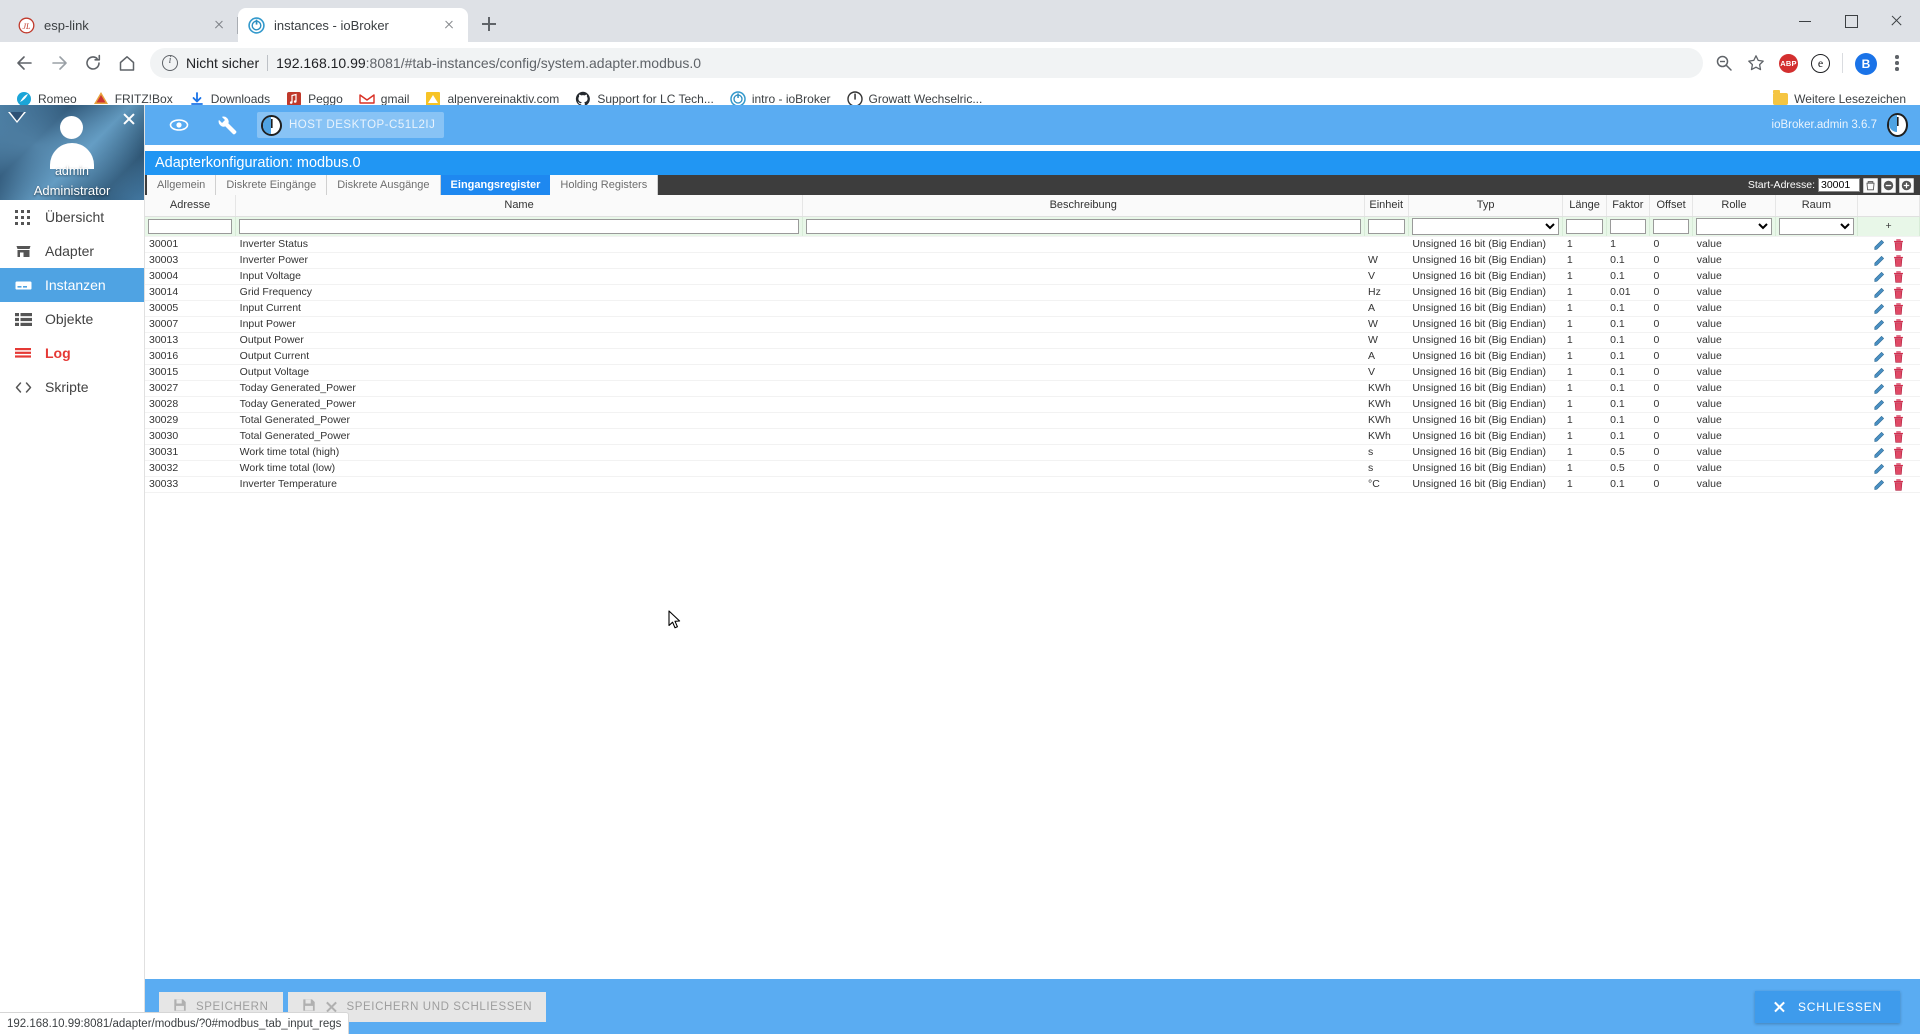 The width and height of the screenshot is (1920, 1034). Describe the element at coordinates (127, 63) in the screenshot. I see `home-icon` at that location.